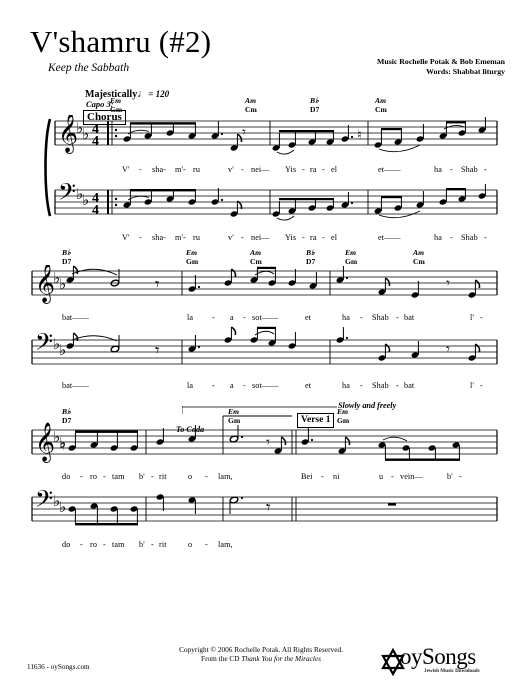  I want to click on credit-music: Music Rochelle Potak & Bob Ememan, so click(441, 61).